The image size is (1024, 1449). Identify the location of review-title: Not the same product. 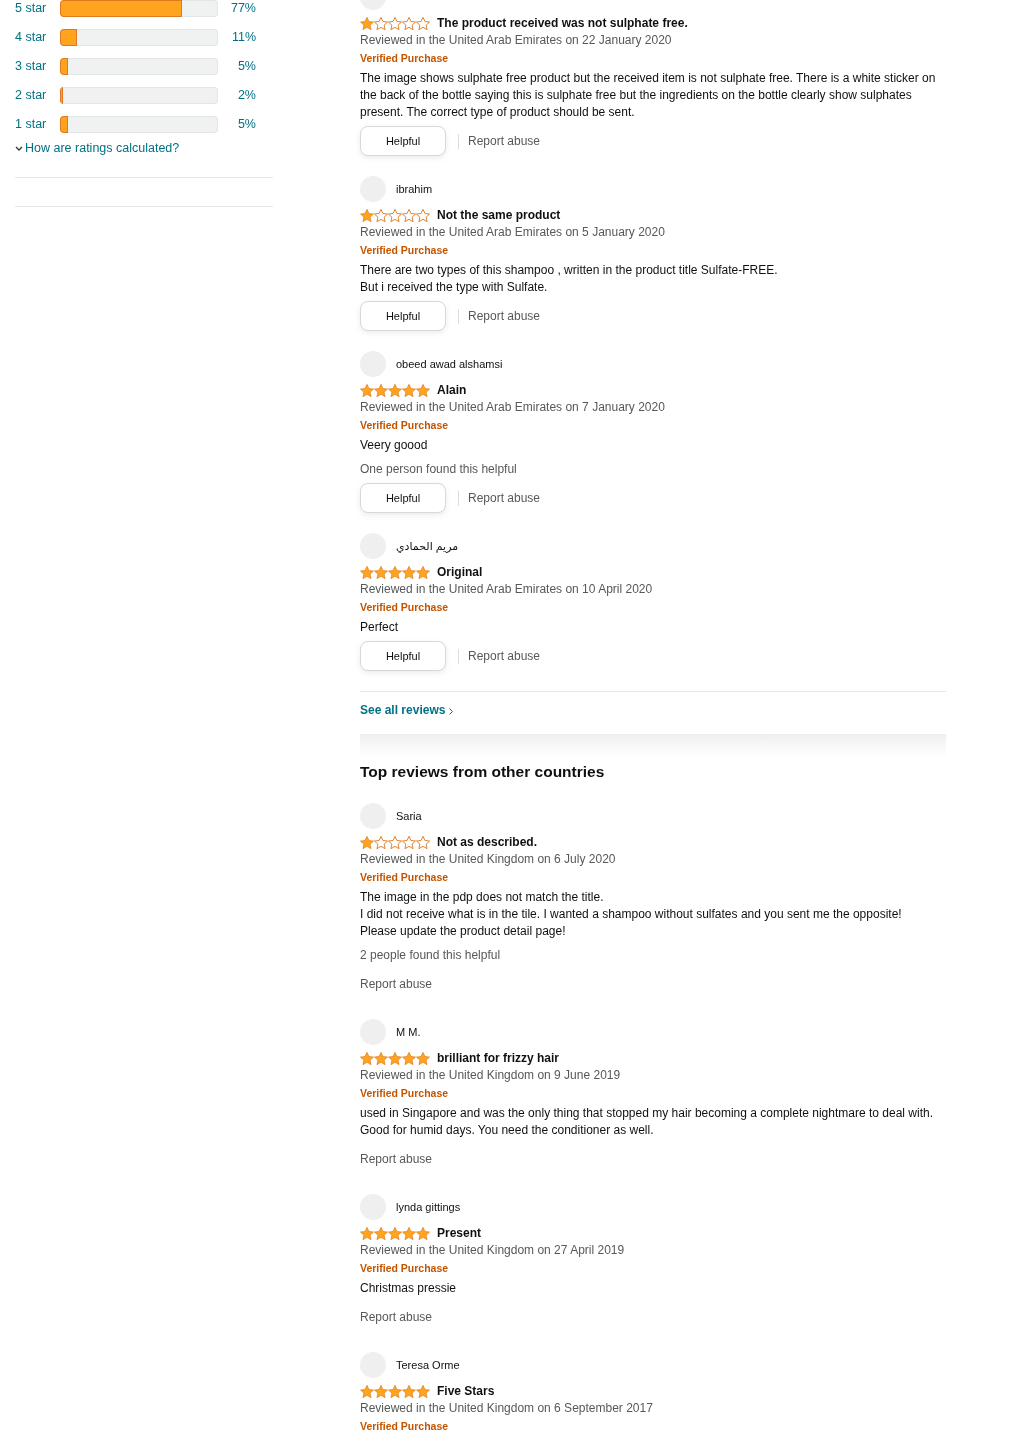
(499, 215).